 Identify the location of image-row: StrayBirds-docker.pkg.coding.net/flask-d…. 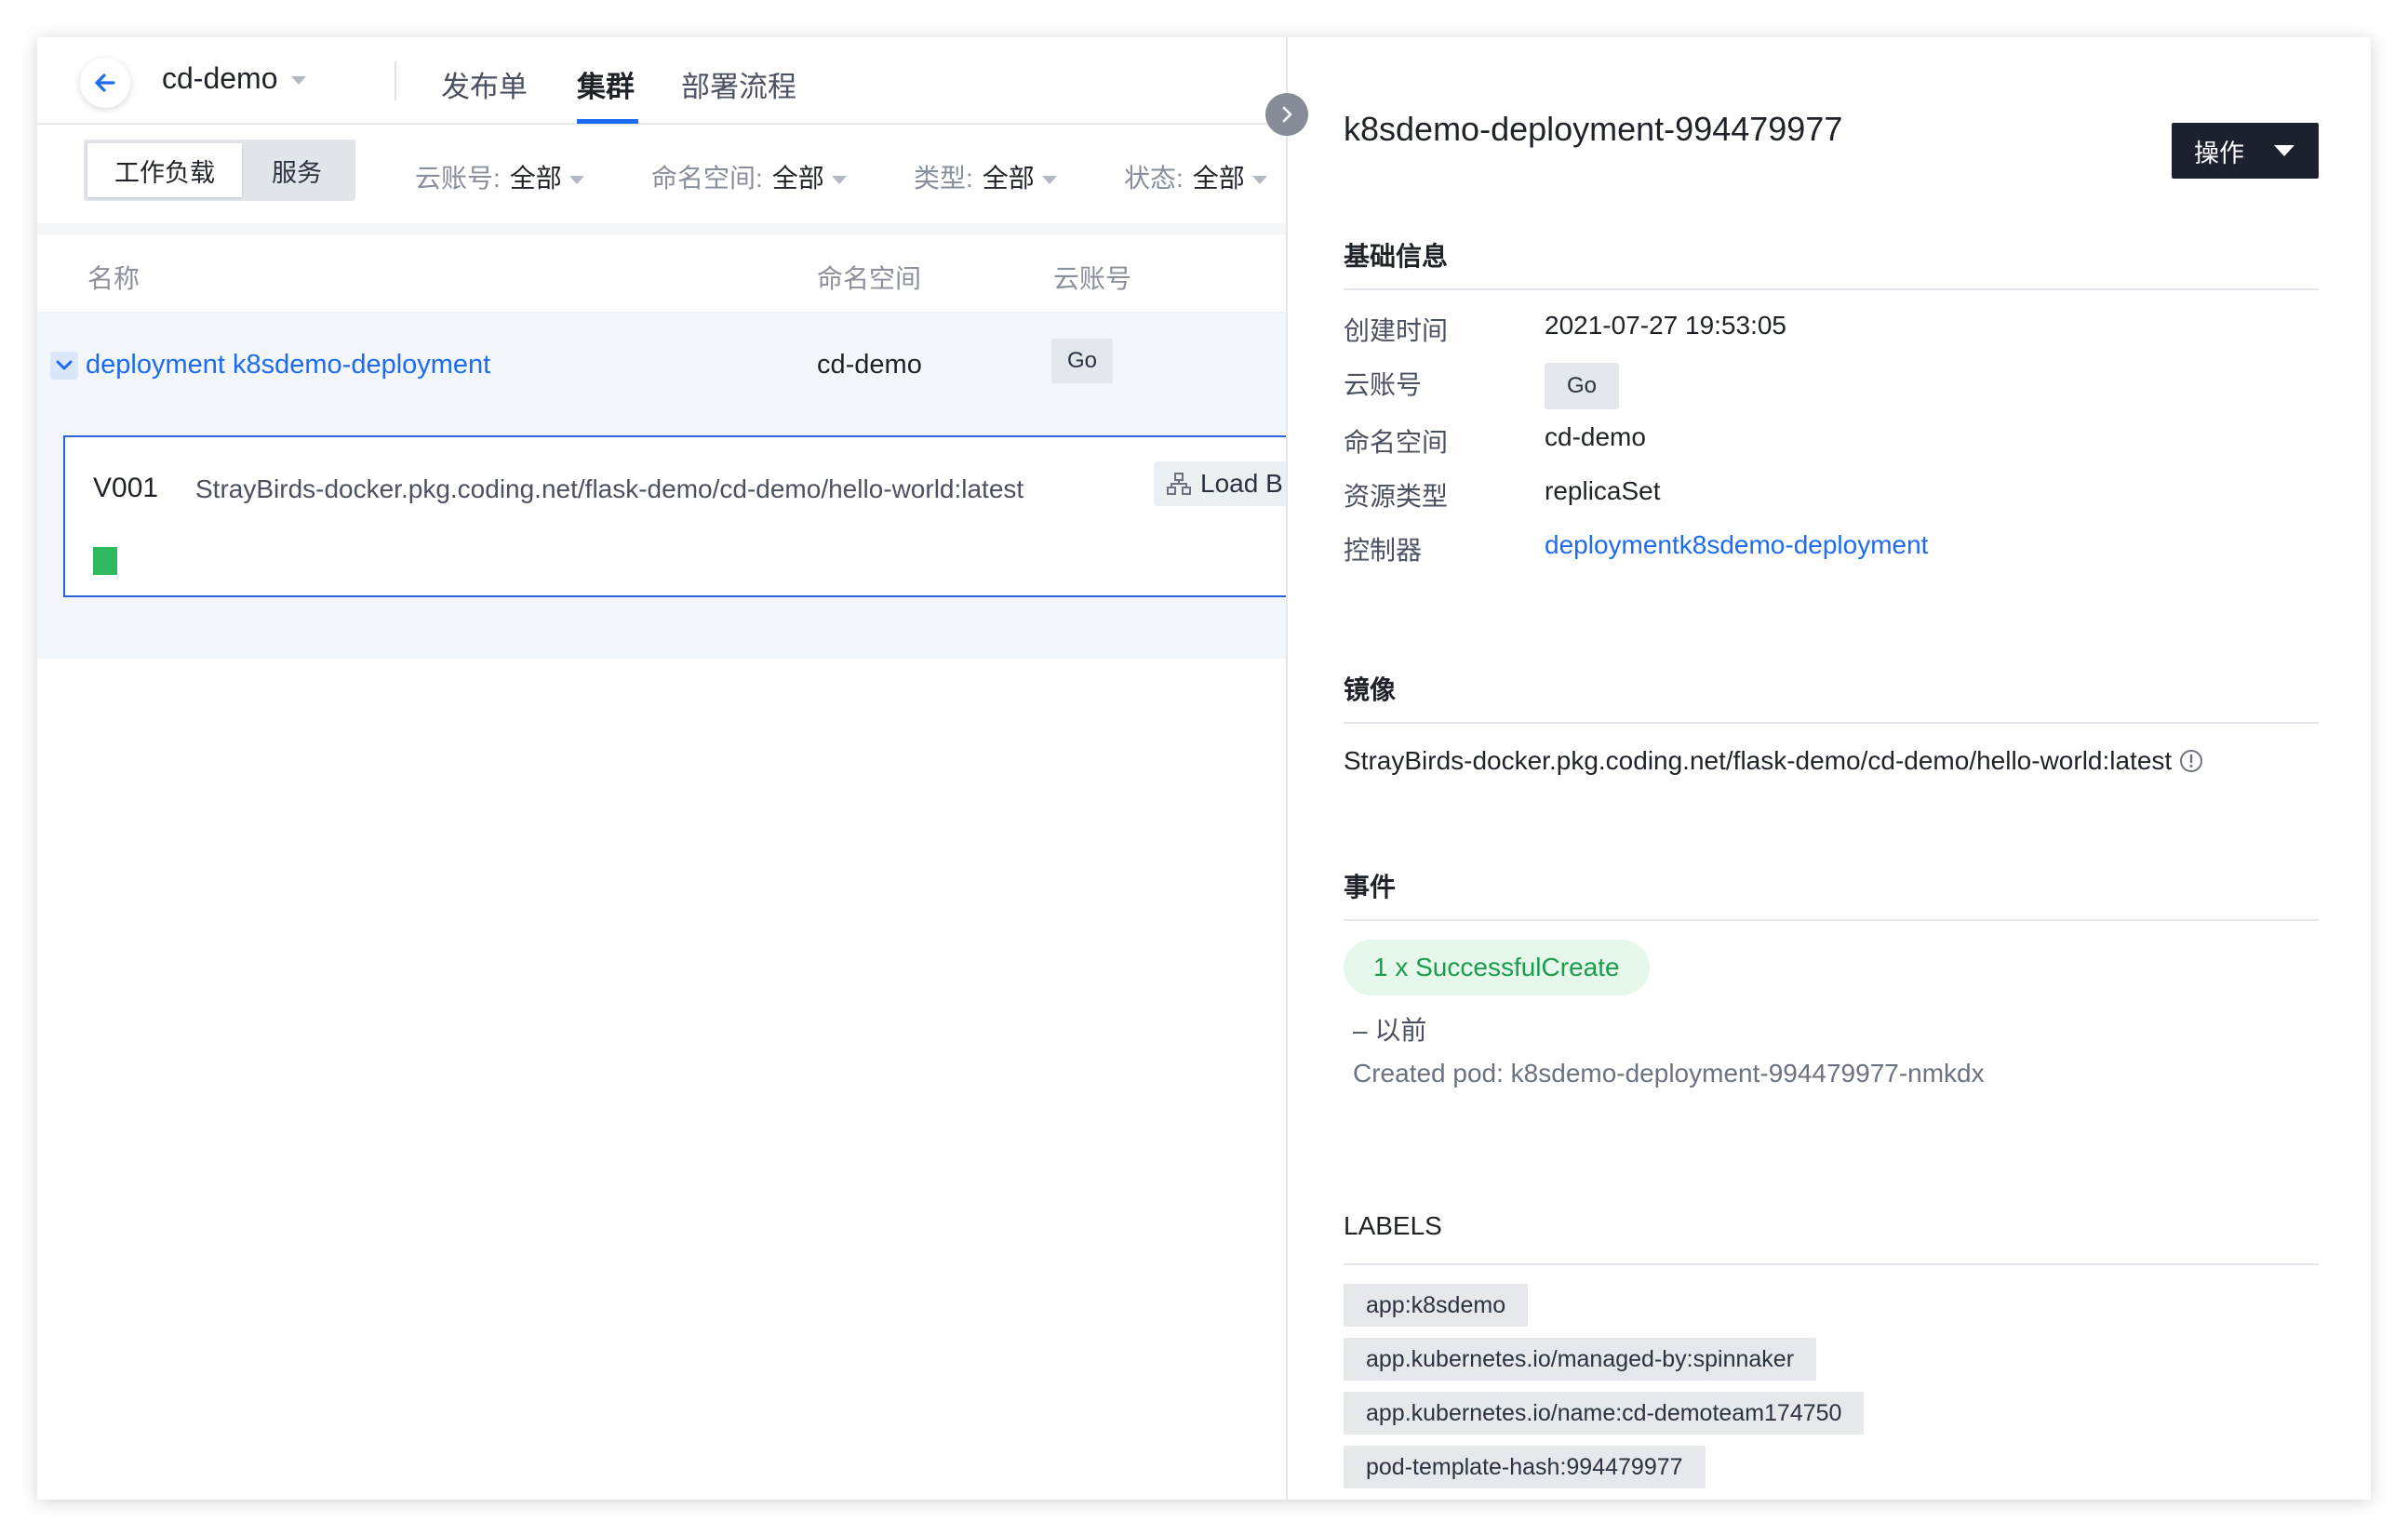
(1774, 761).